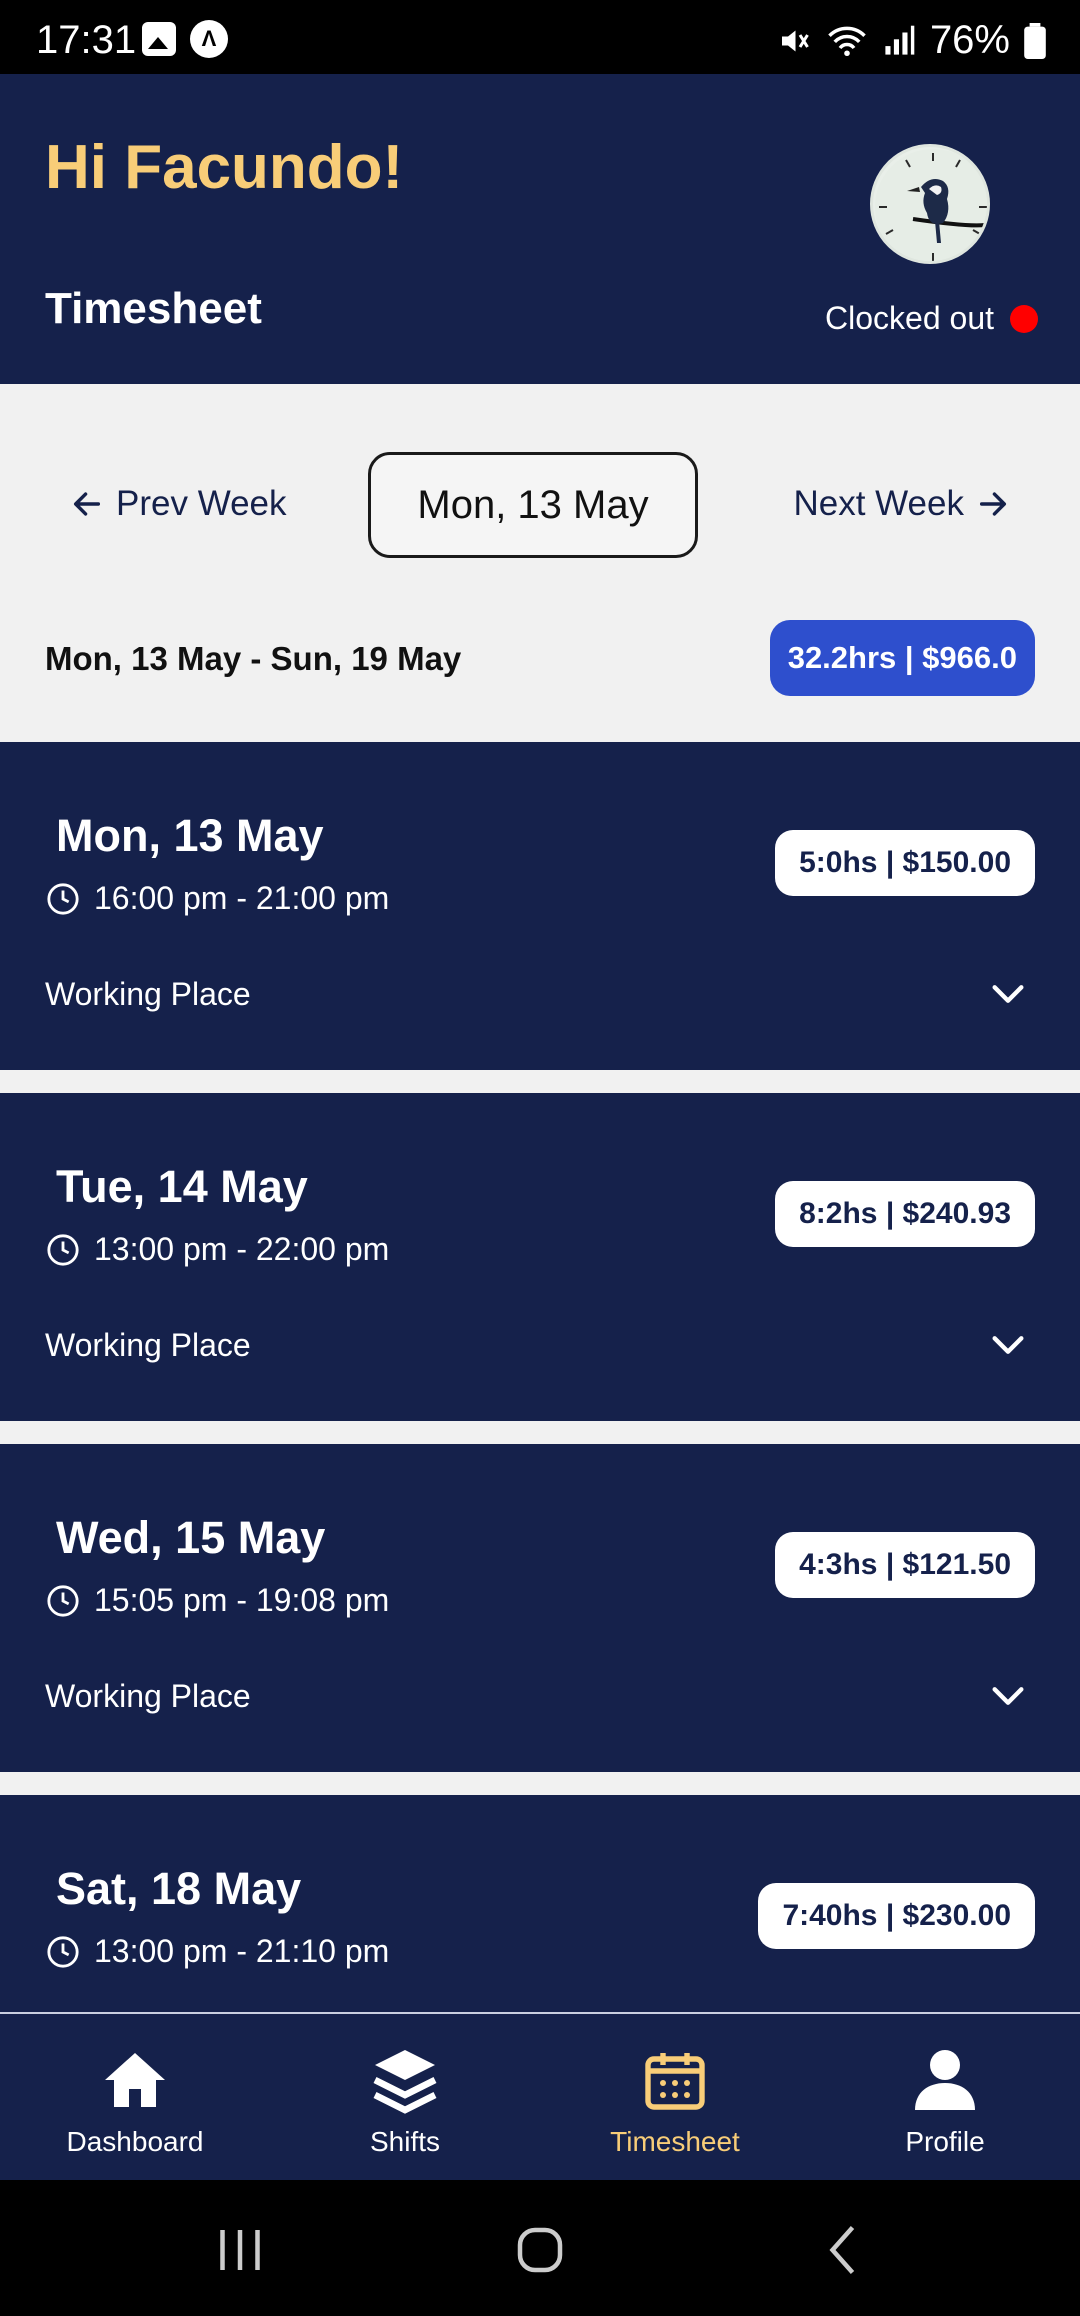 This screenshot has height=2316, width=1080. Describe the element at coordinates (533, 505) in the screenshot. I see `current-date-picker: Mon, 13 May` at that location.